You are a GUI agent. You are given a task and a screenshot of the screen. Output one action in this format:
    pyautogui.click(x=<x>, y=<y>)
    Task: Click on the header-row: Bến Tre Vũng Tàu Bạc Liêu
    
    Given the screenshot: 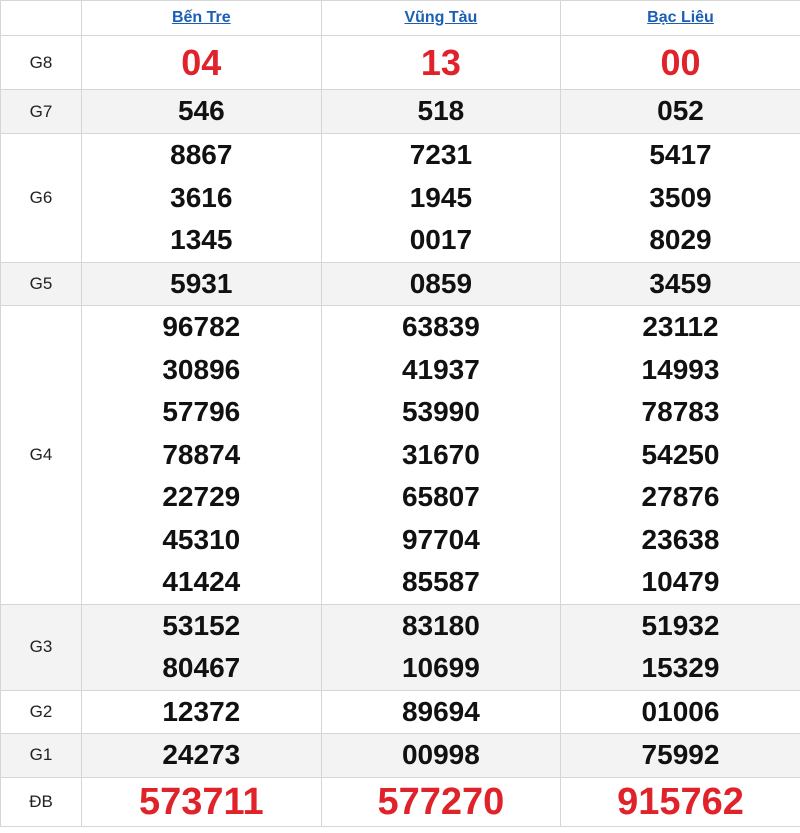 What is the action you would take?
    pyautogui.click(x=400, y=18)
    